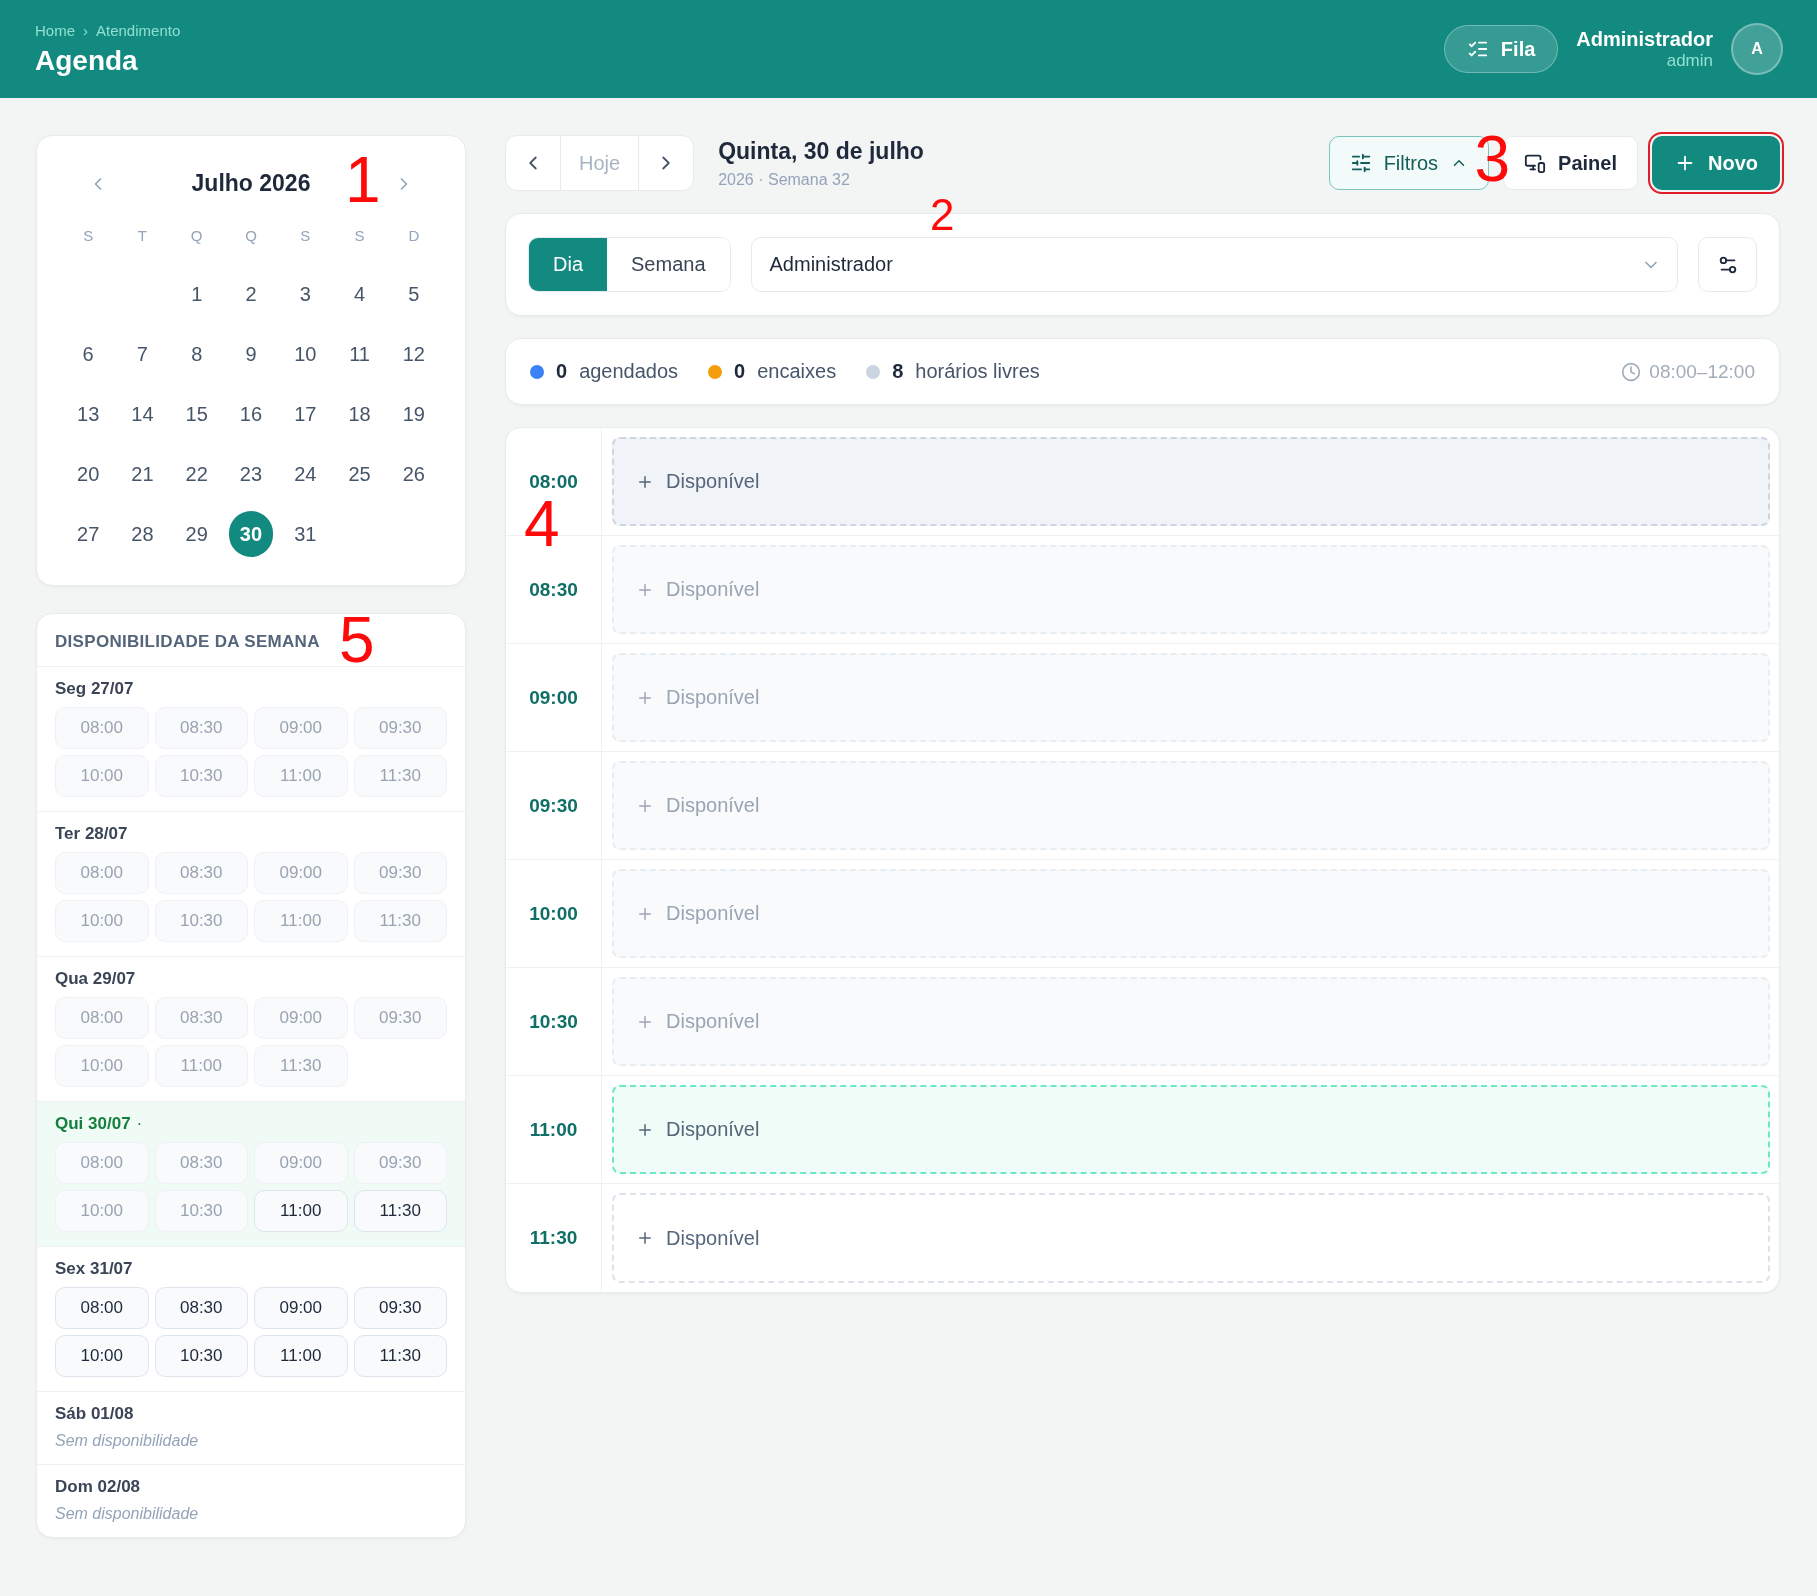  I want to click on day-label: Ter 28/07, so click(91, 834).